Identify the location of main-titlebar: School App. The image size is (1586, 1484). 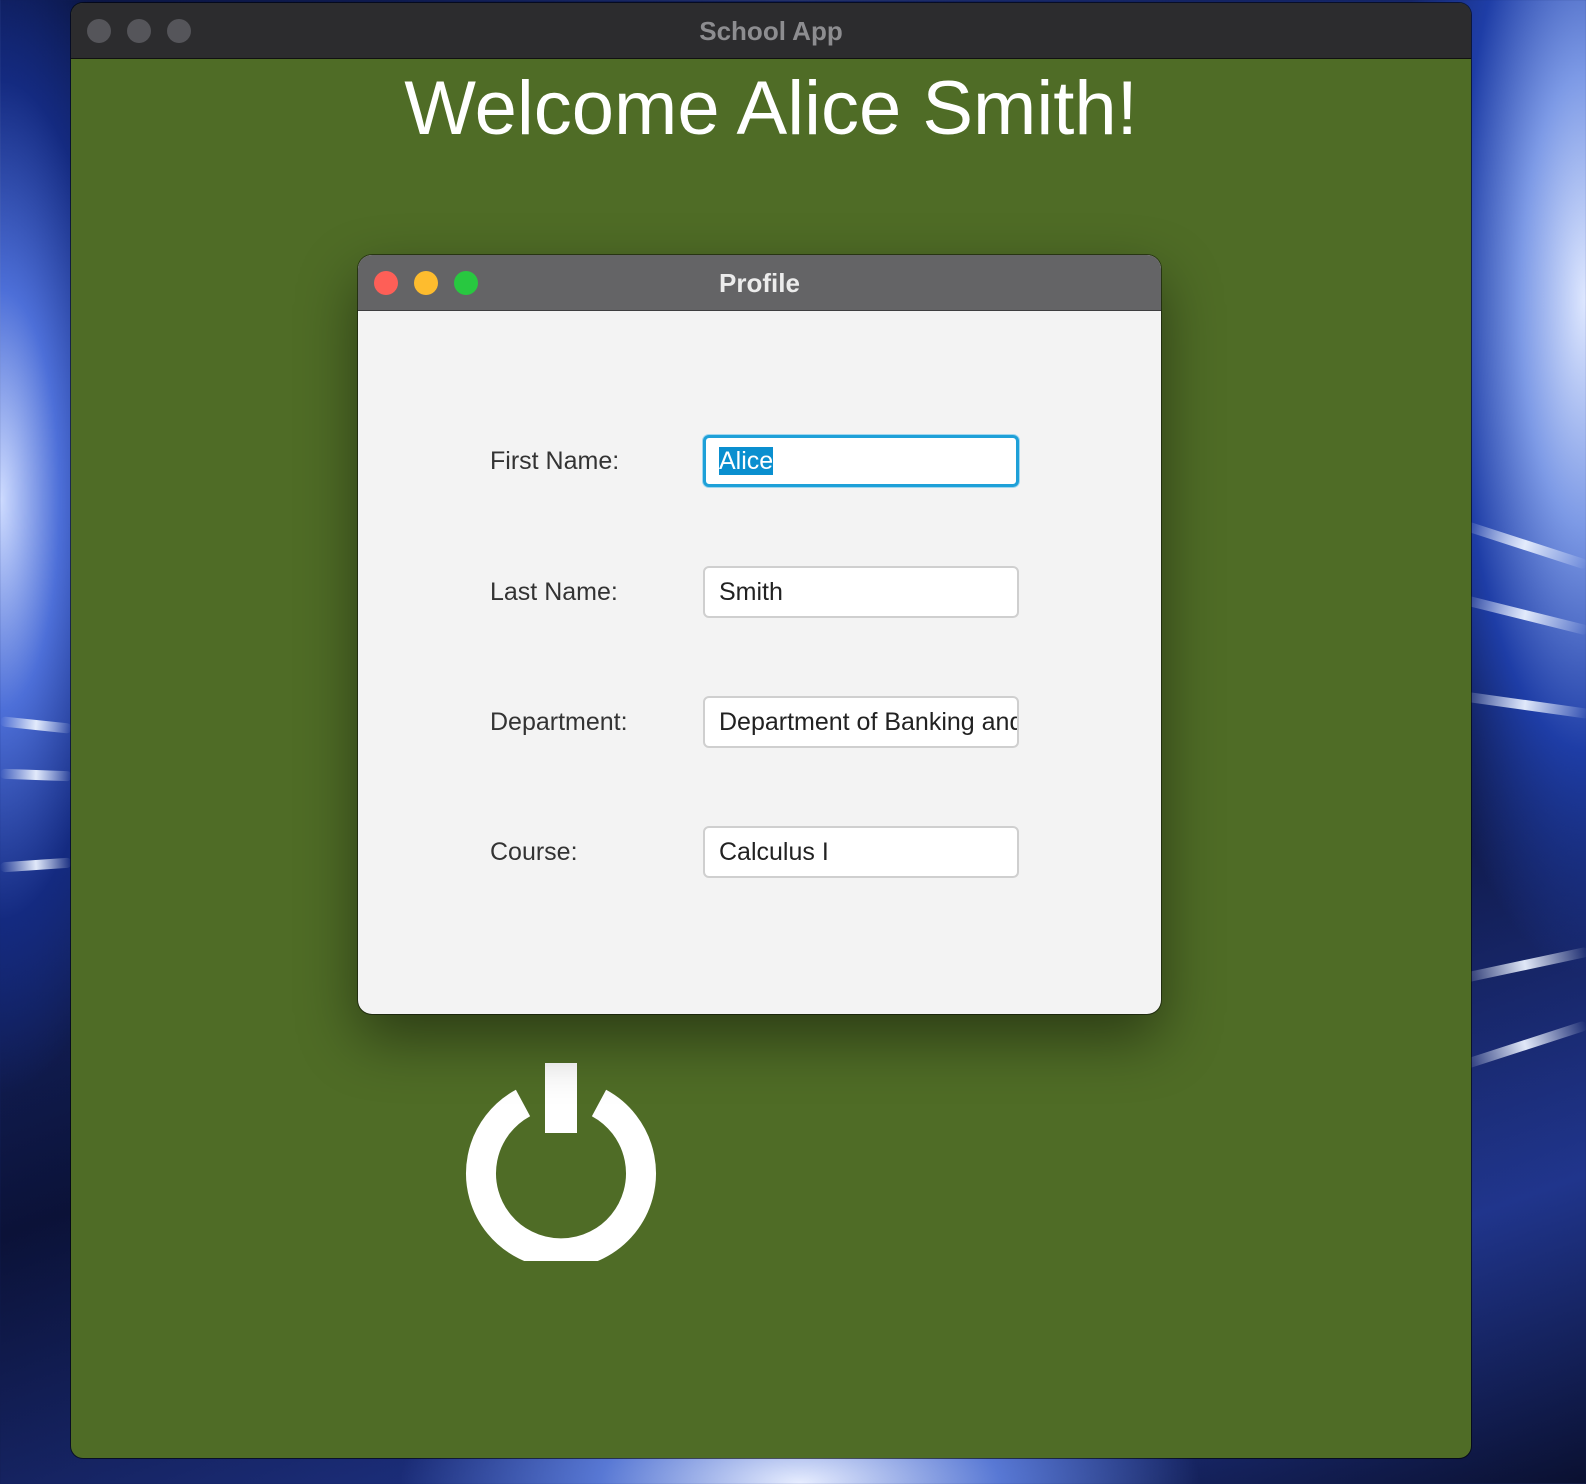
(771, 31).